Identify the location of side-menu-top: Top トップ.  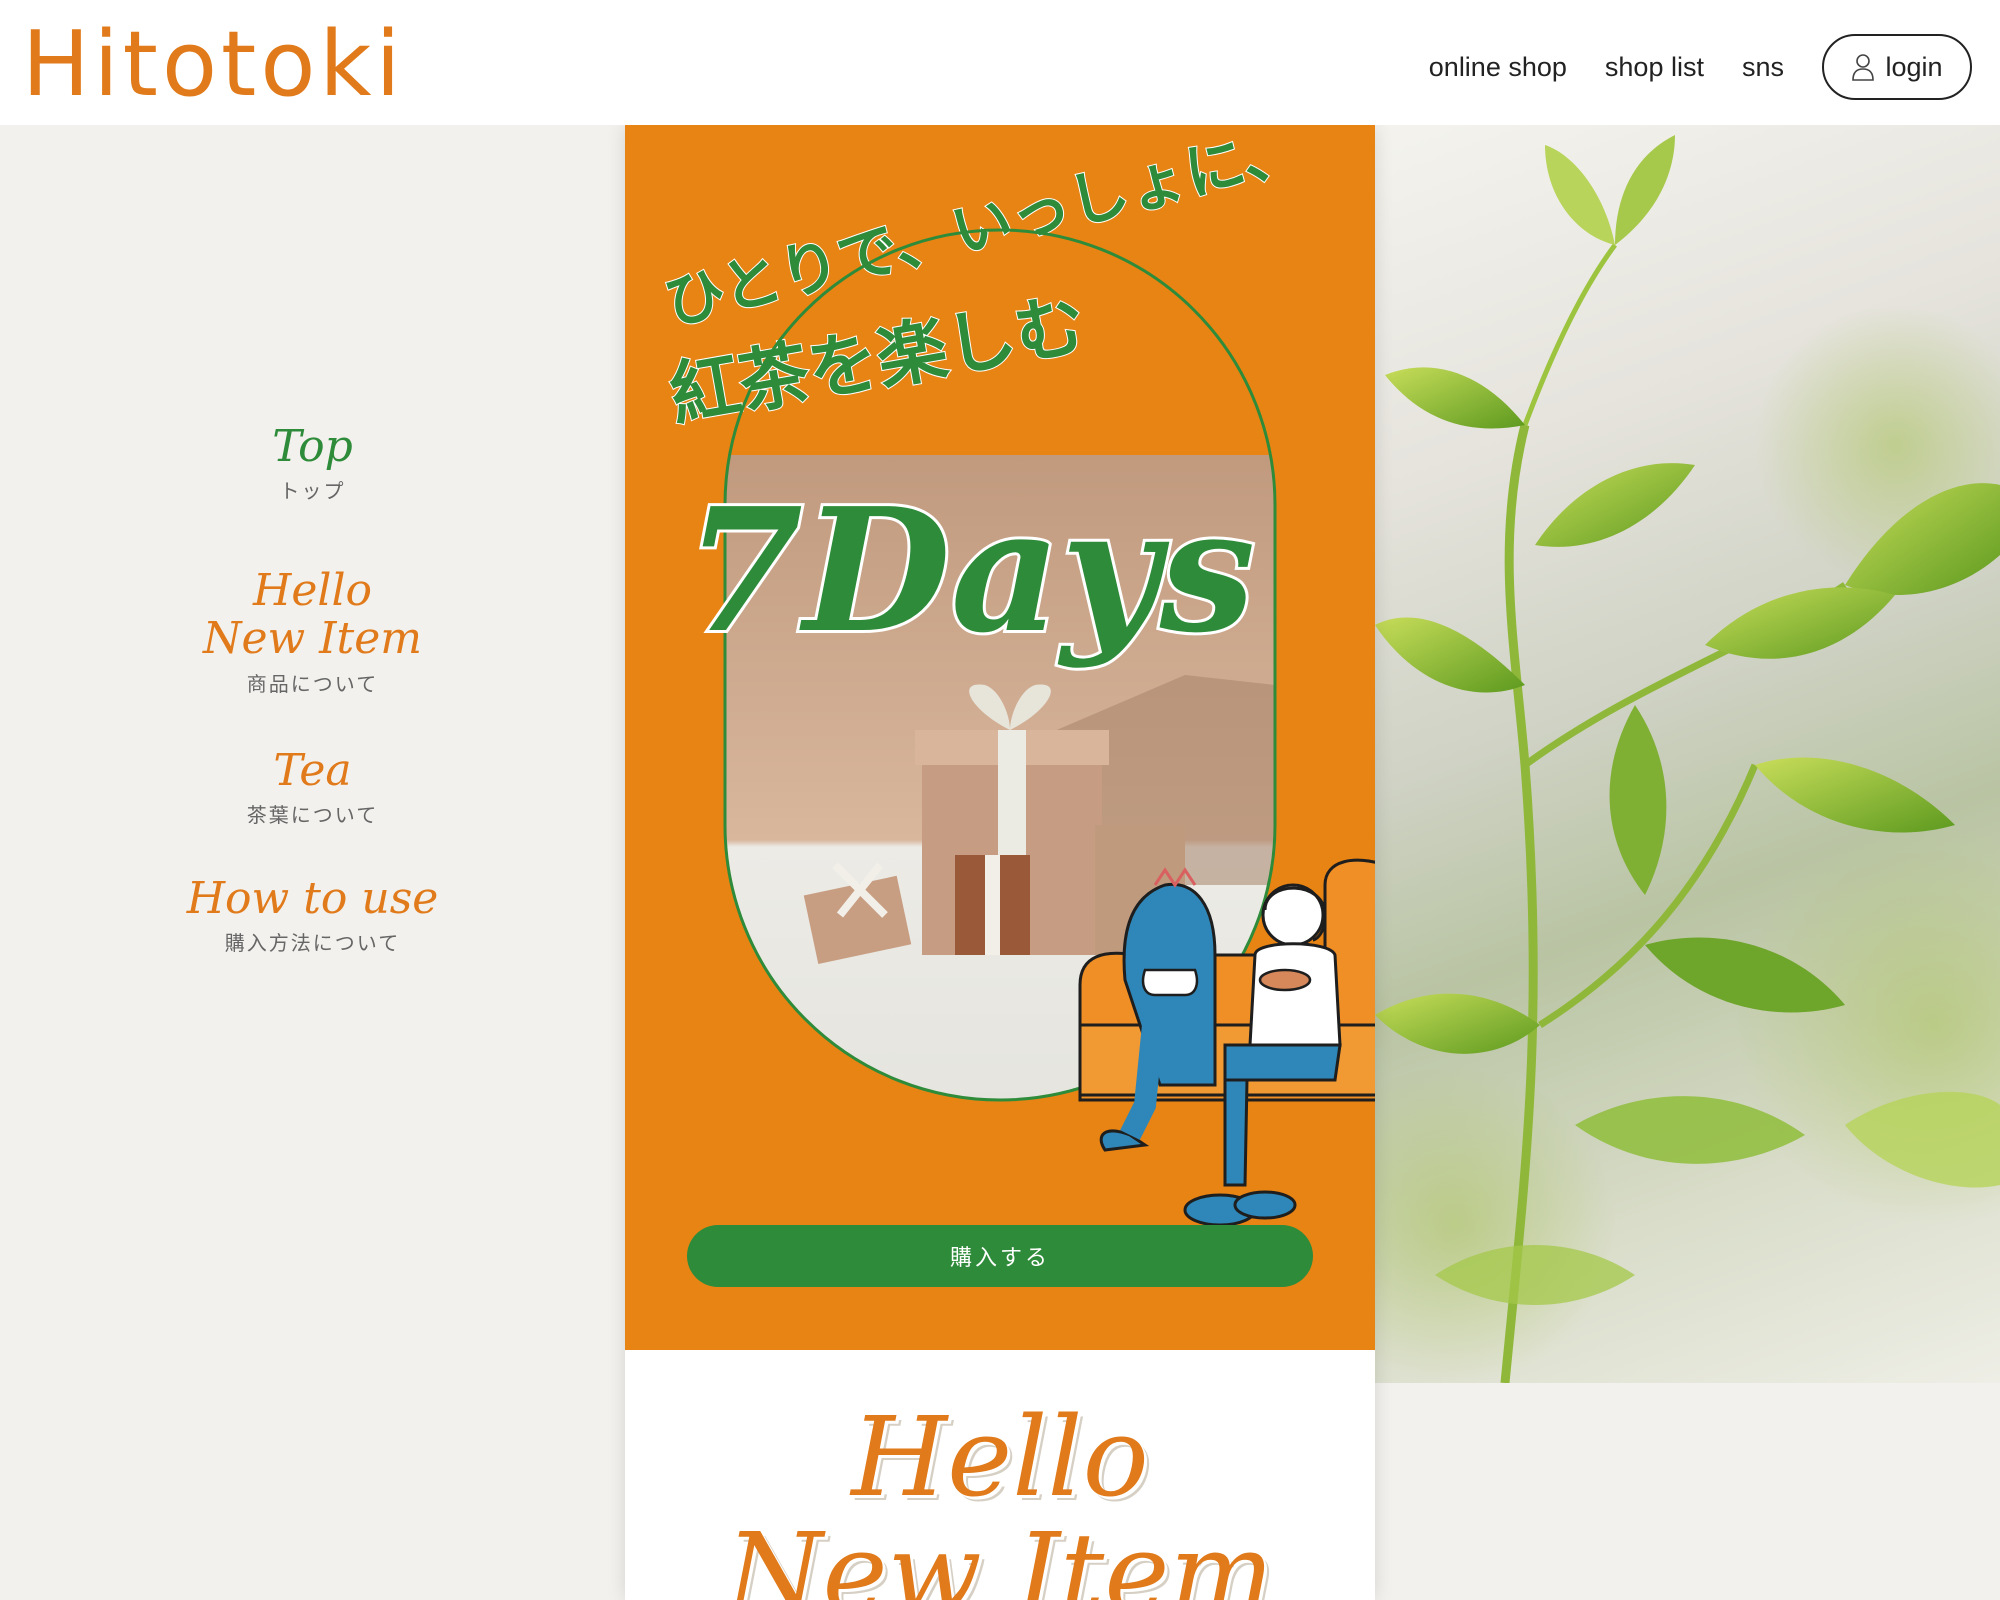
(312, 462).